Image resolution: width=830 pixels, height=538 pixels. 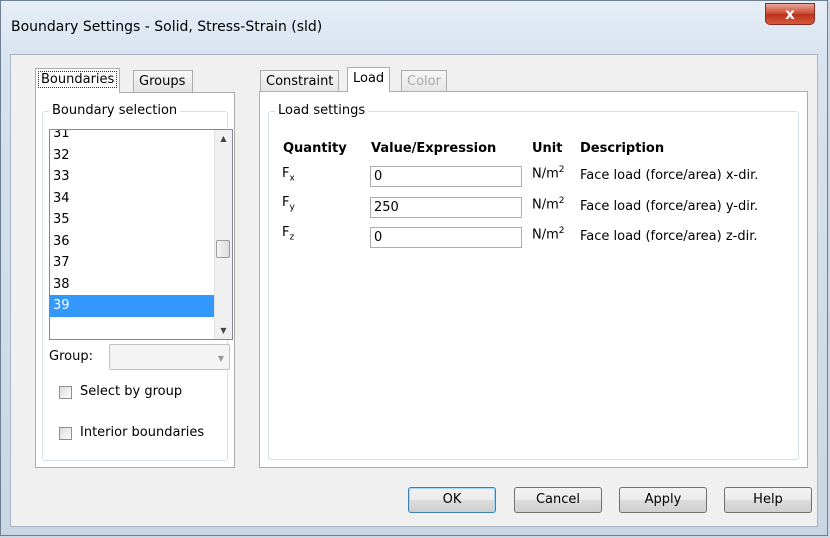 I want to click on list-item: 38, so click(x=133, y=285).